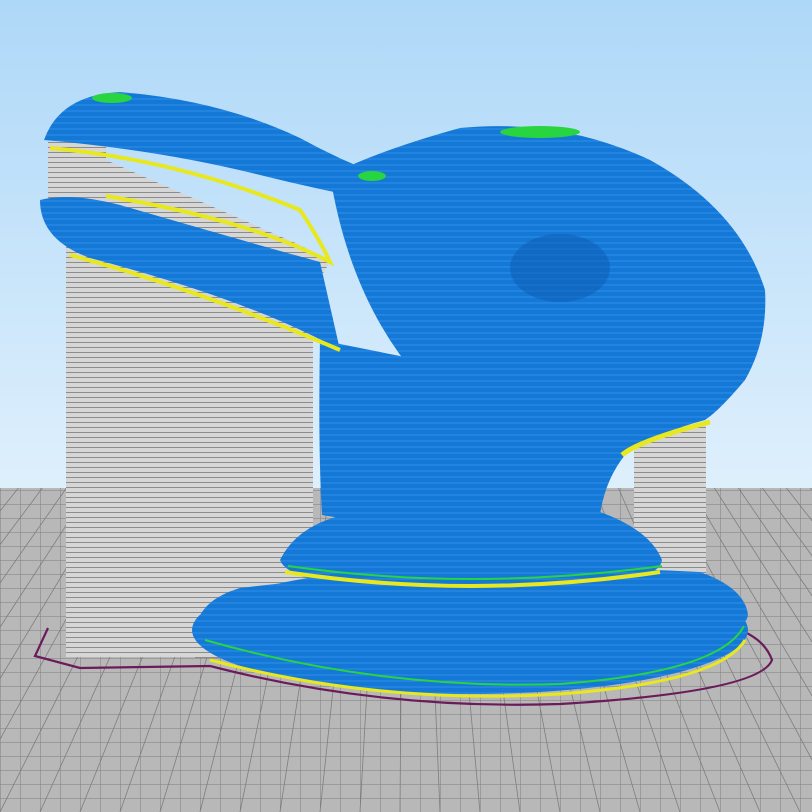  I want to click on head-top-shell, so click(540, 132).